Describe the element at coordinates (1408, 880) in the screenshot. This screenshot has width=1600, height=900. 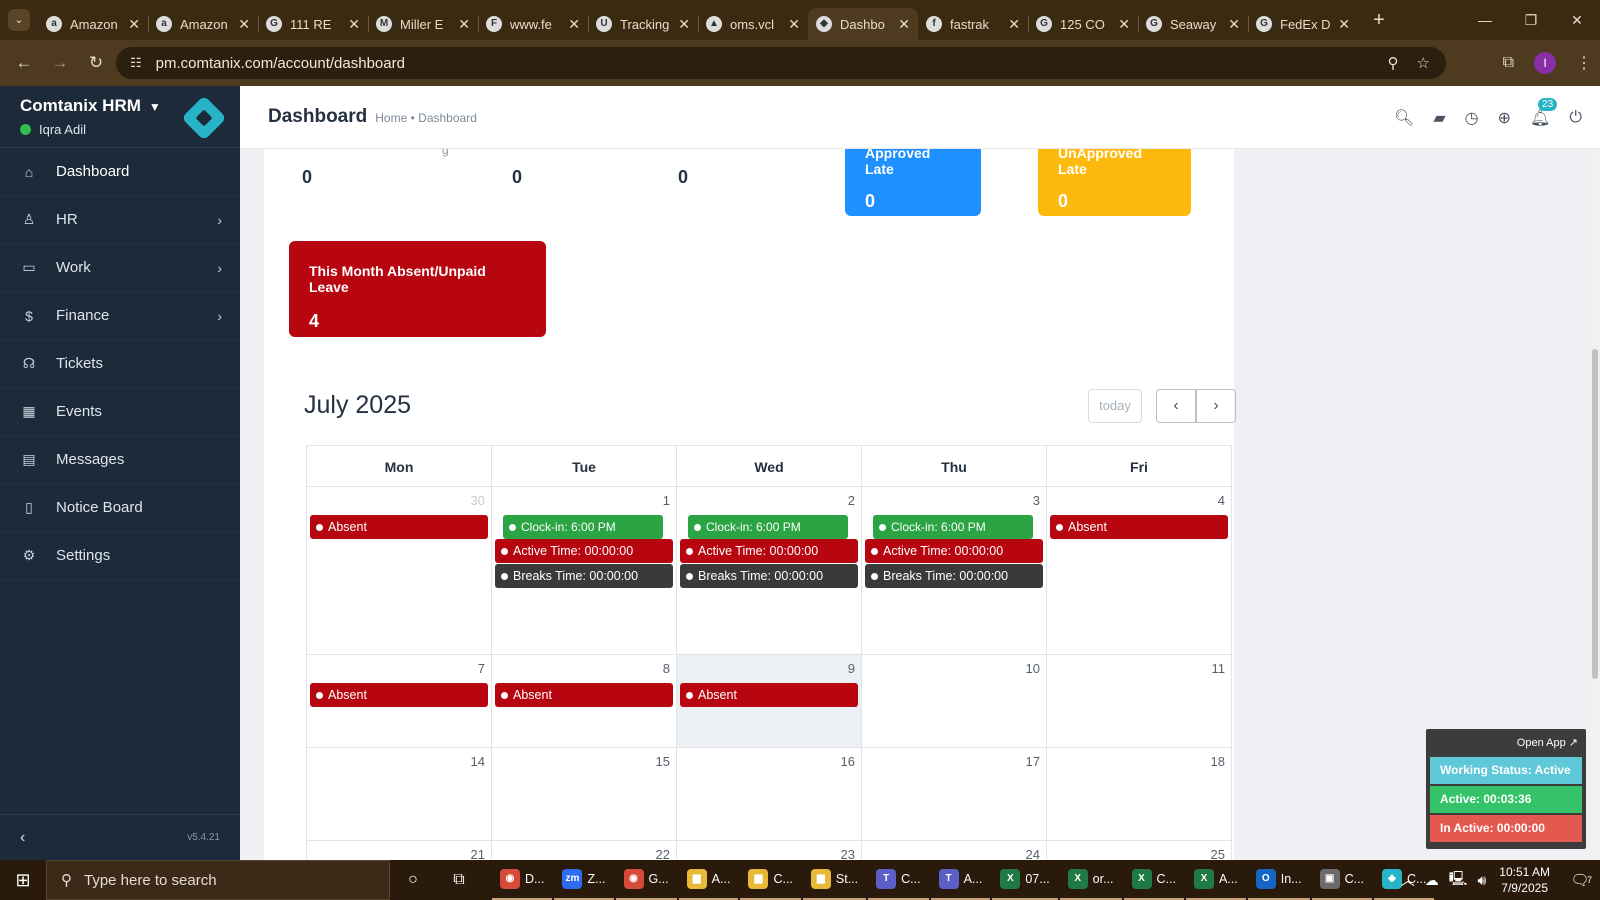
I see `show-hidden-icons-icon: ︿` at that location.